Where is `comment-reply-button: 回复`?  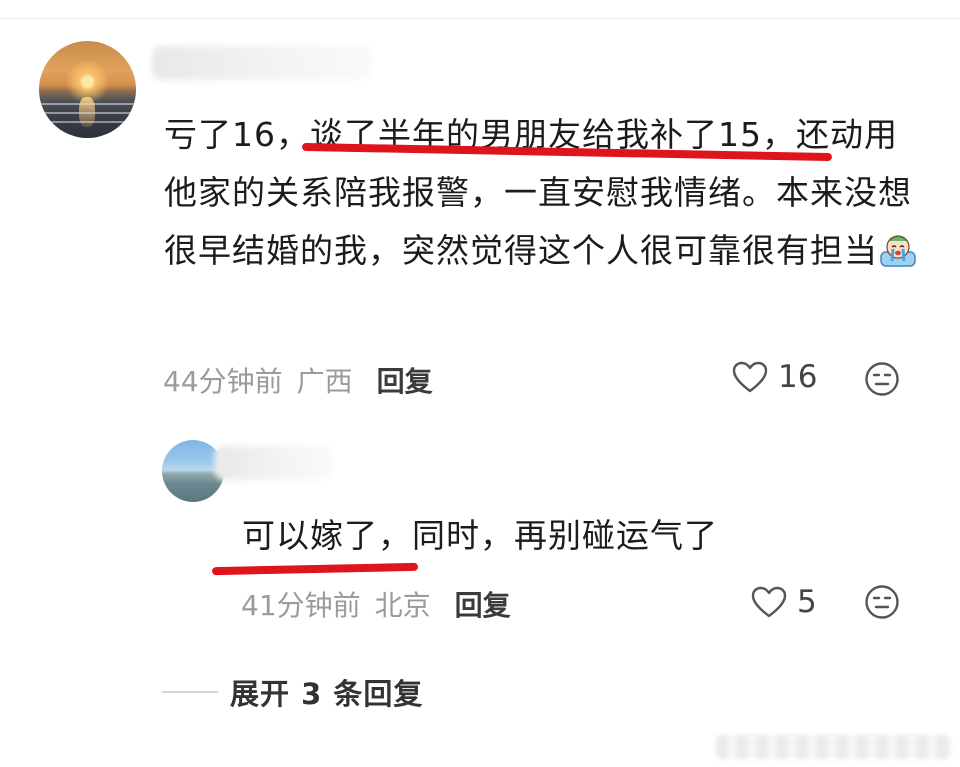 comment-reply-button: 回复 is located at coordinates (405, 380).